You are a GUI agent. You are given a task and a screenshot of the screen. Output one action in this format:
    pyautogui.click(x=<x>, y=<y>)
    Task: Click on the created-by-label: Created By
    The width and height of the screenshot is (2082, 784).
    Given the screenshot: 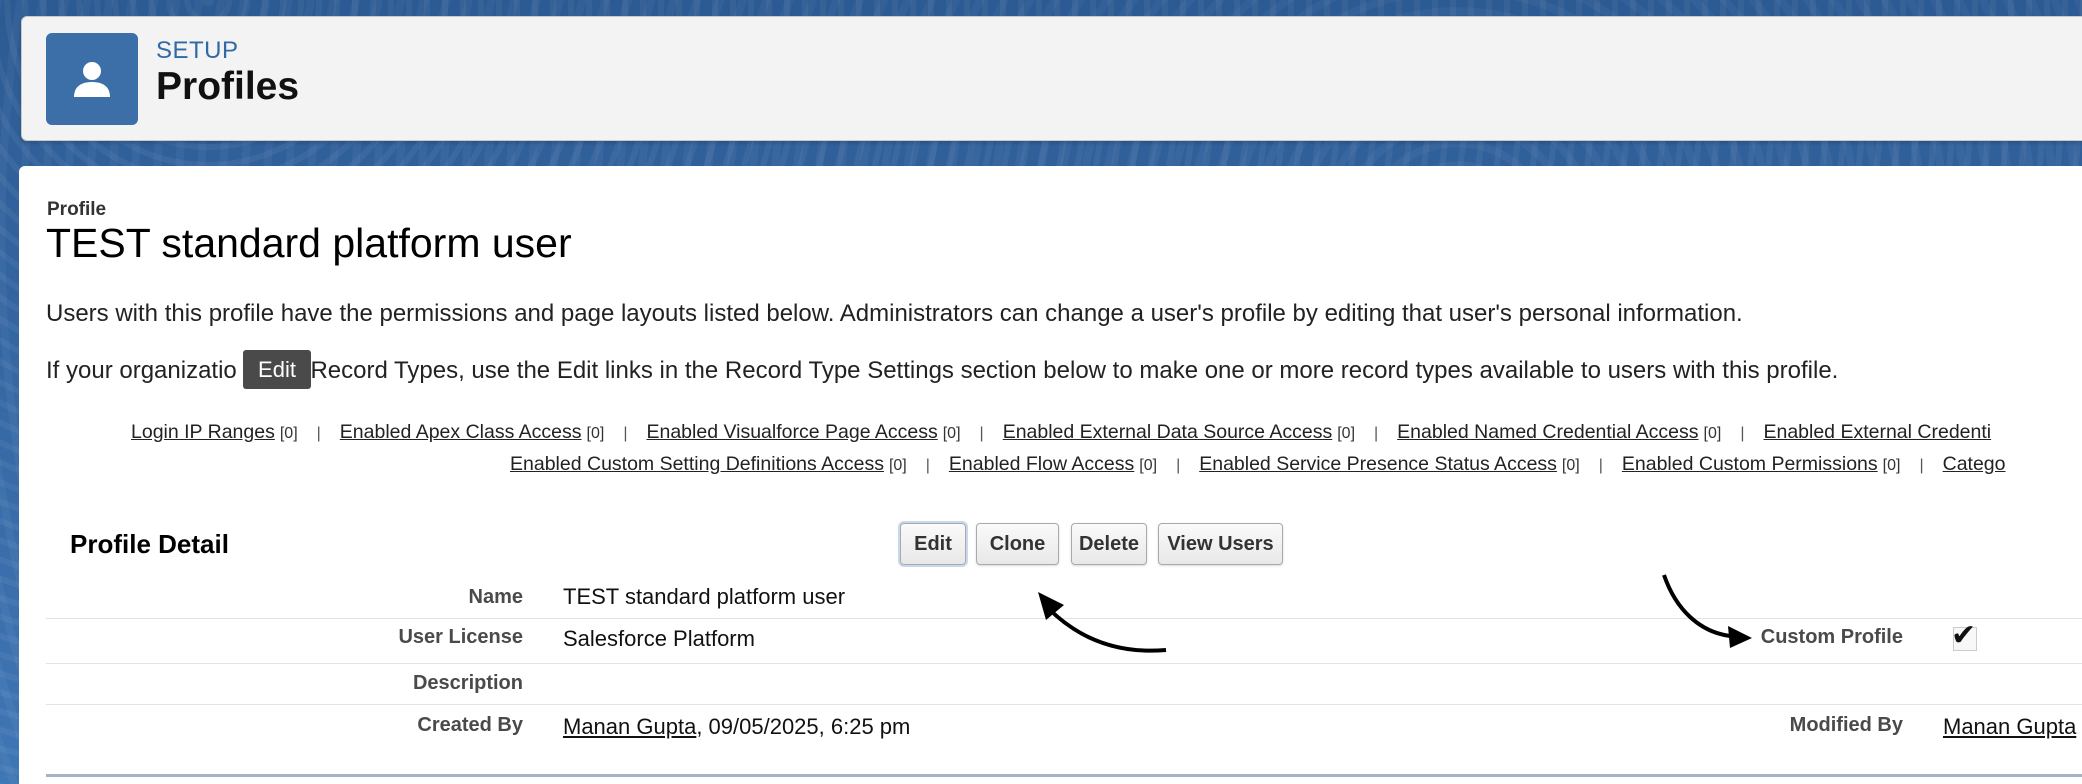 What is the action you would take?
    pyautogui.click(x=470, y=725)
    